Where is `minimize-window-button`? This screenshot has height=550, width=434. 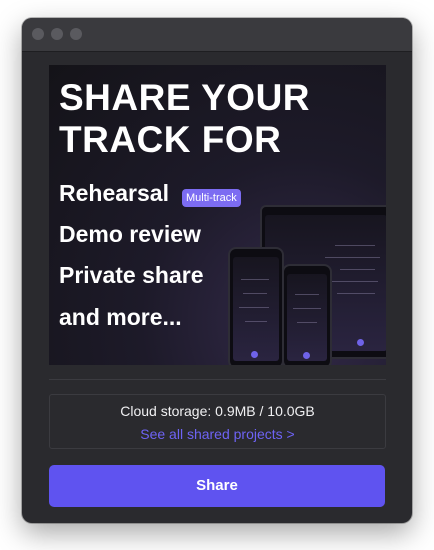 minimize-window-button is located at coordinates (57, 34).